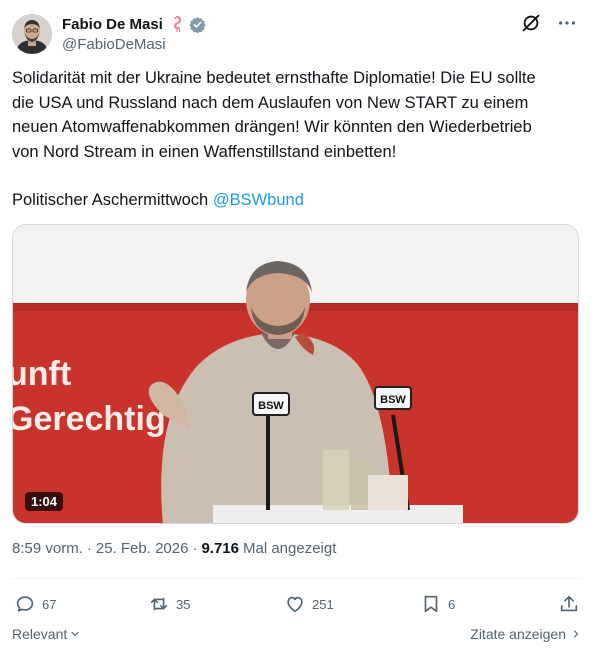 This screenshot has width=594, height=652. What do you see at coordinates (297, 578) in the screenshot?
I see `divider` at bounding box center [297, 578].